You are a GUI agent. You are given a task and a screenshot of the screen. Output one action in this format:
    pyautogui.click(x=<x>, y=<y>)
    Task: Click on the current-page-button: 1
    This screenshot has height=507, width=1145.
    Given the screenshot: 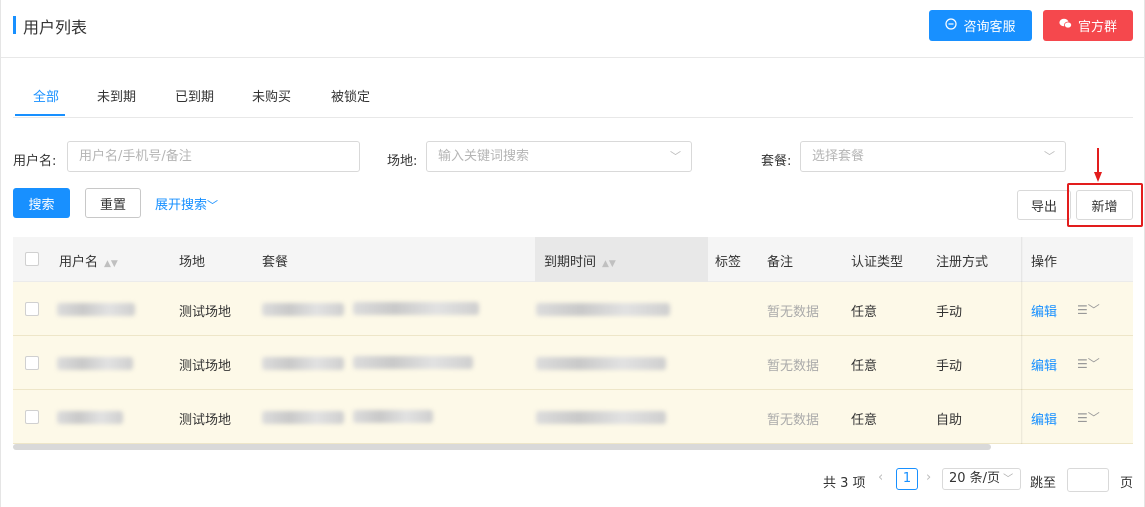 What is the action you would take?
    pyautogui.click(x=907, y=479)
    